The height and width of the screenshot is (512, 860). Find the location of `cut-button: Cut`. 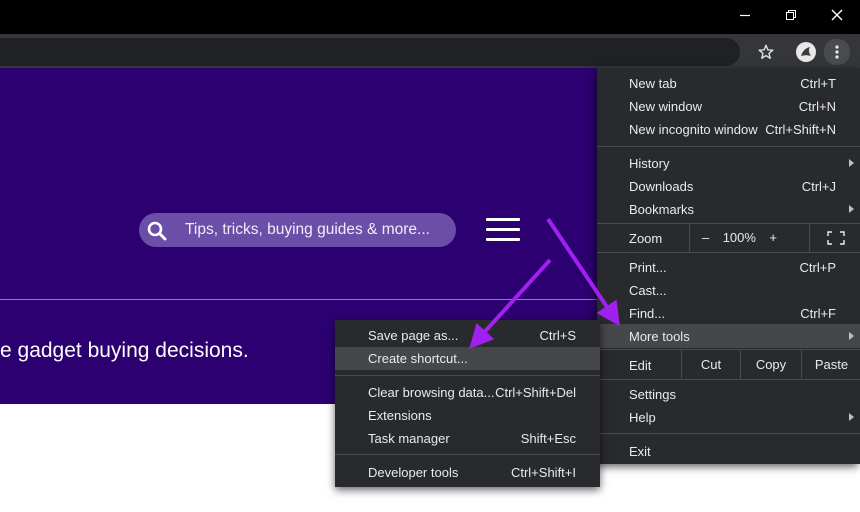

cut-button: Cut is located at coordinates (710, 364).